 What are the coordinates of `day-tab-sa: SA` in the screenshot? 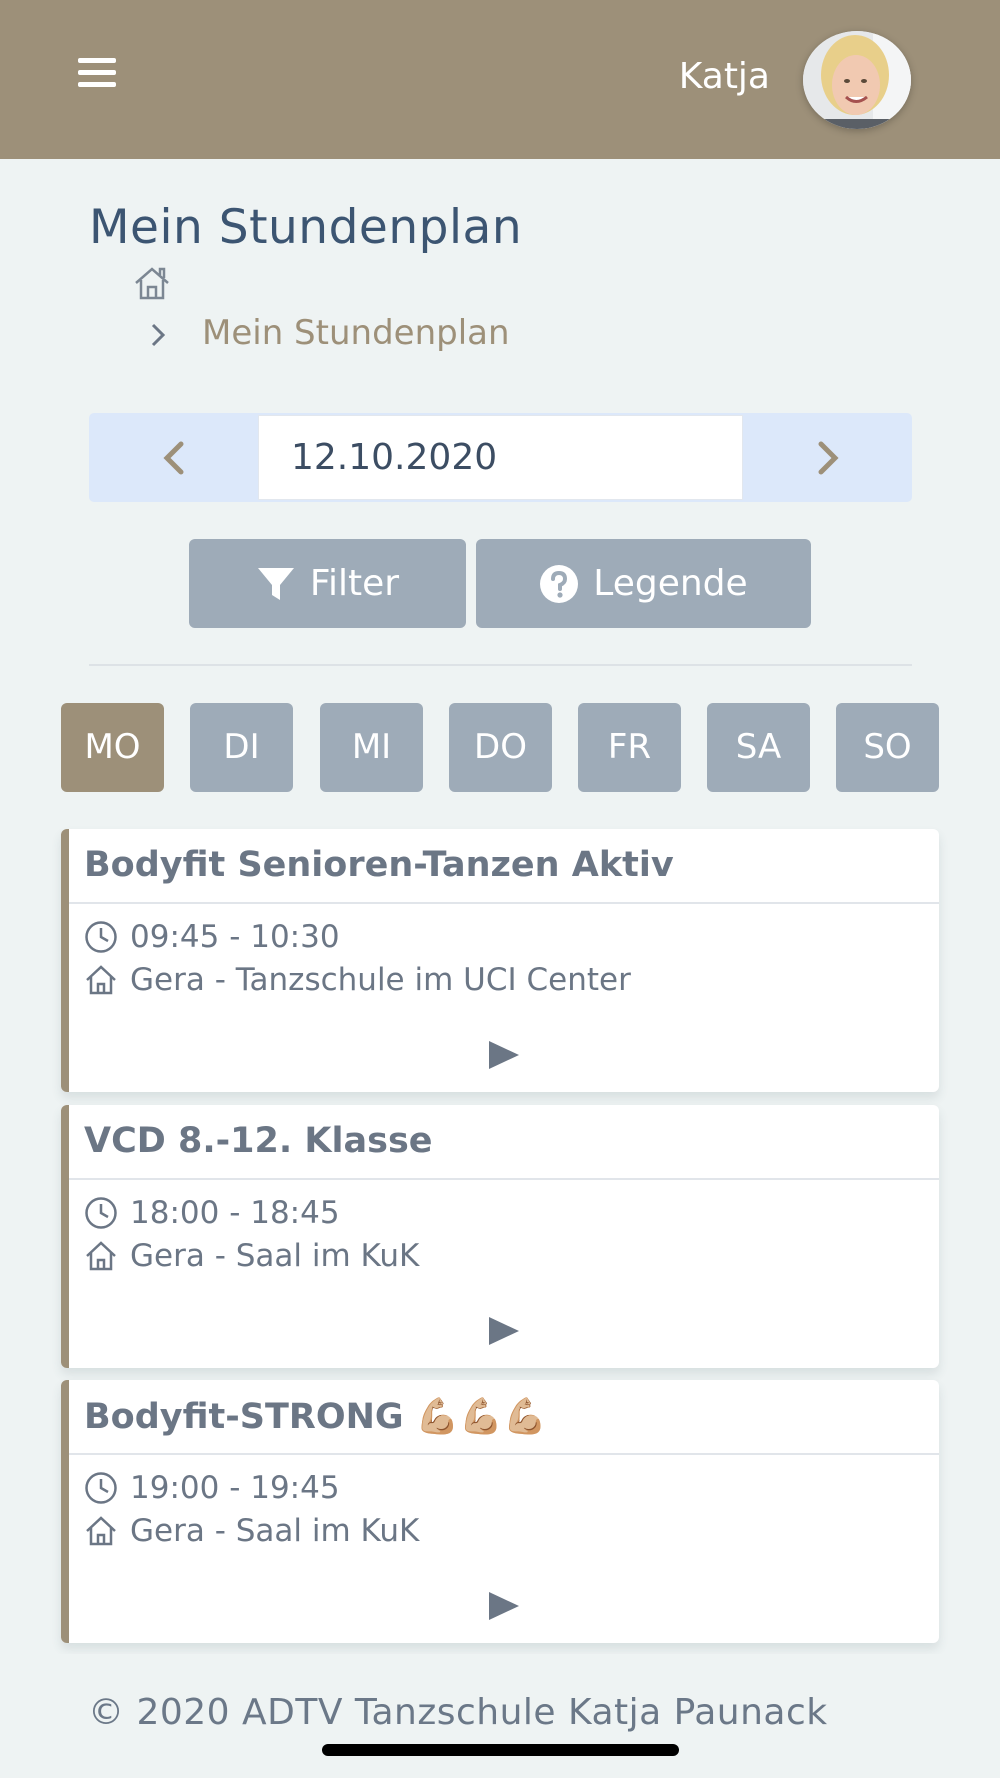 It's located at (758, 747).